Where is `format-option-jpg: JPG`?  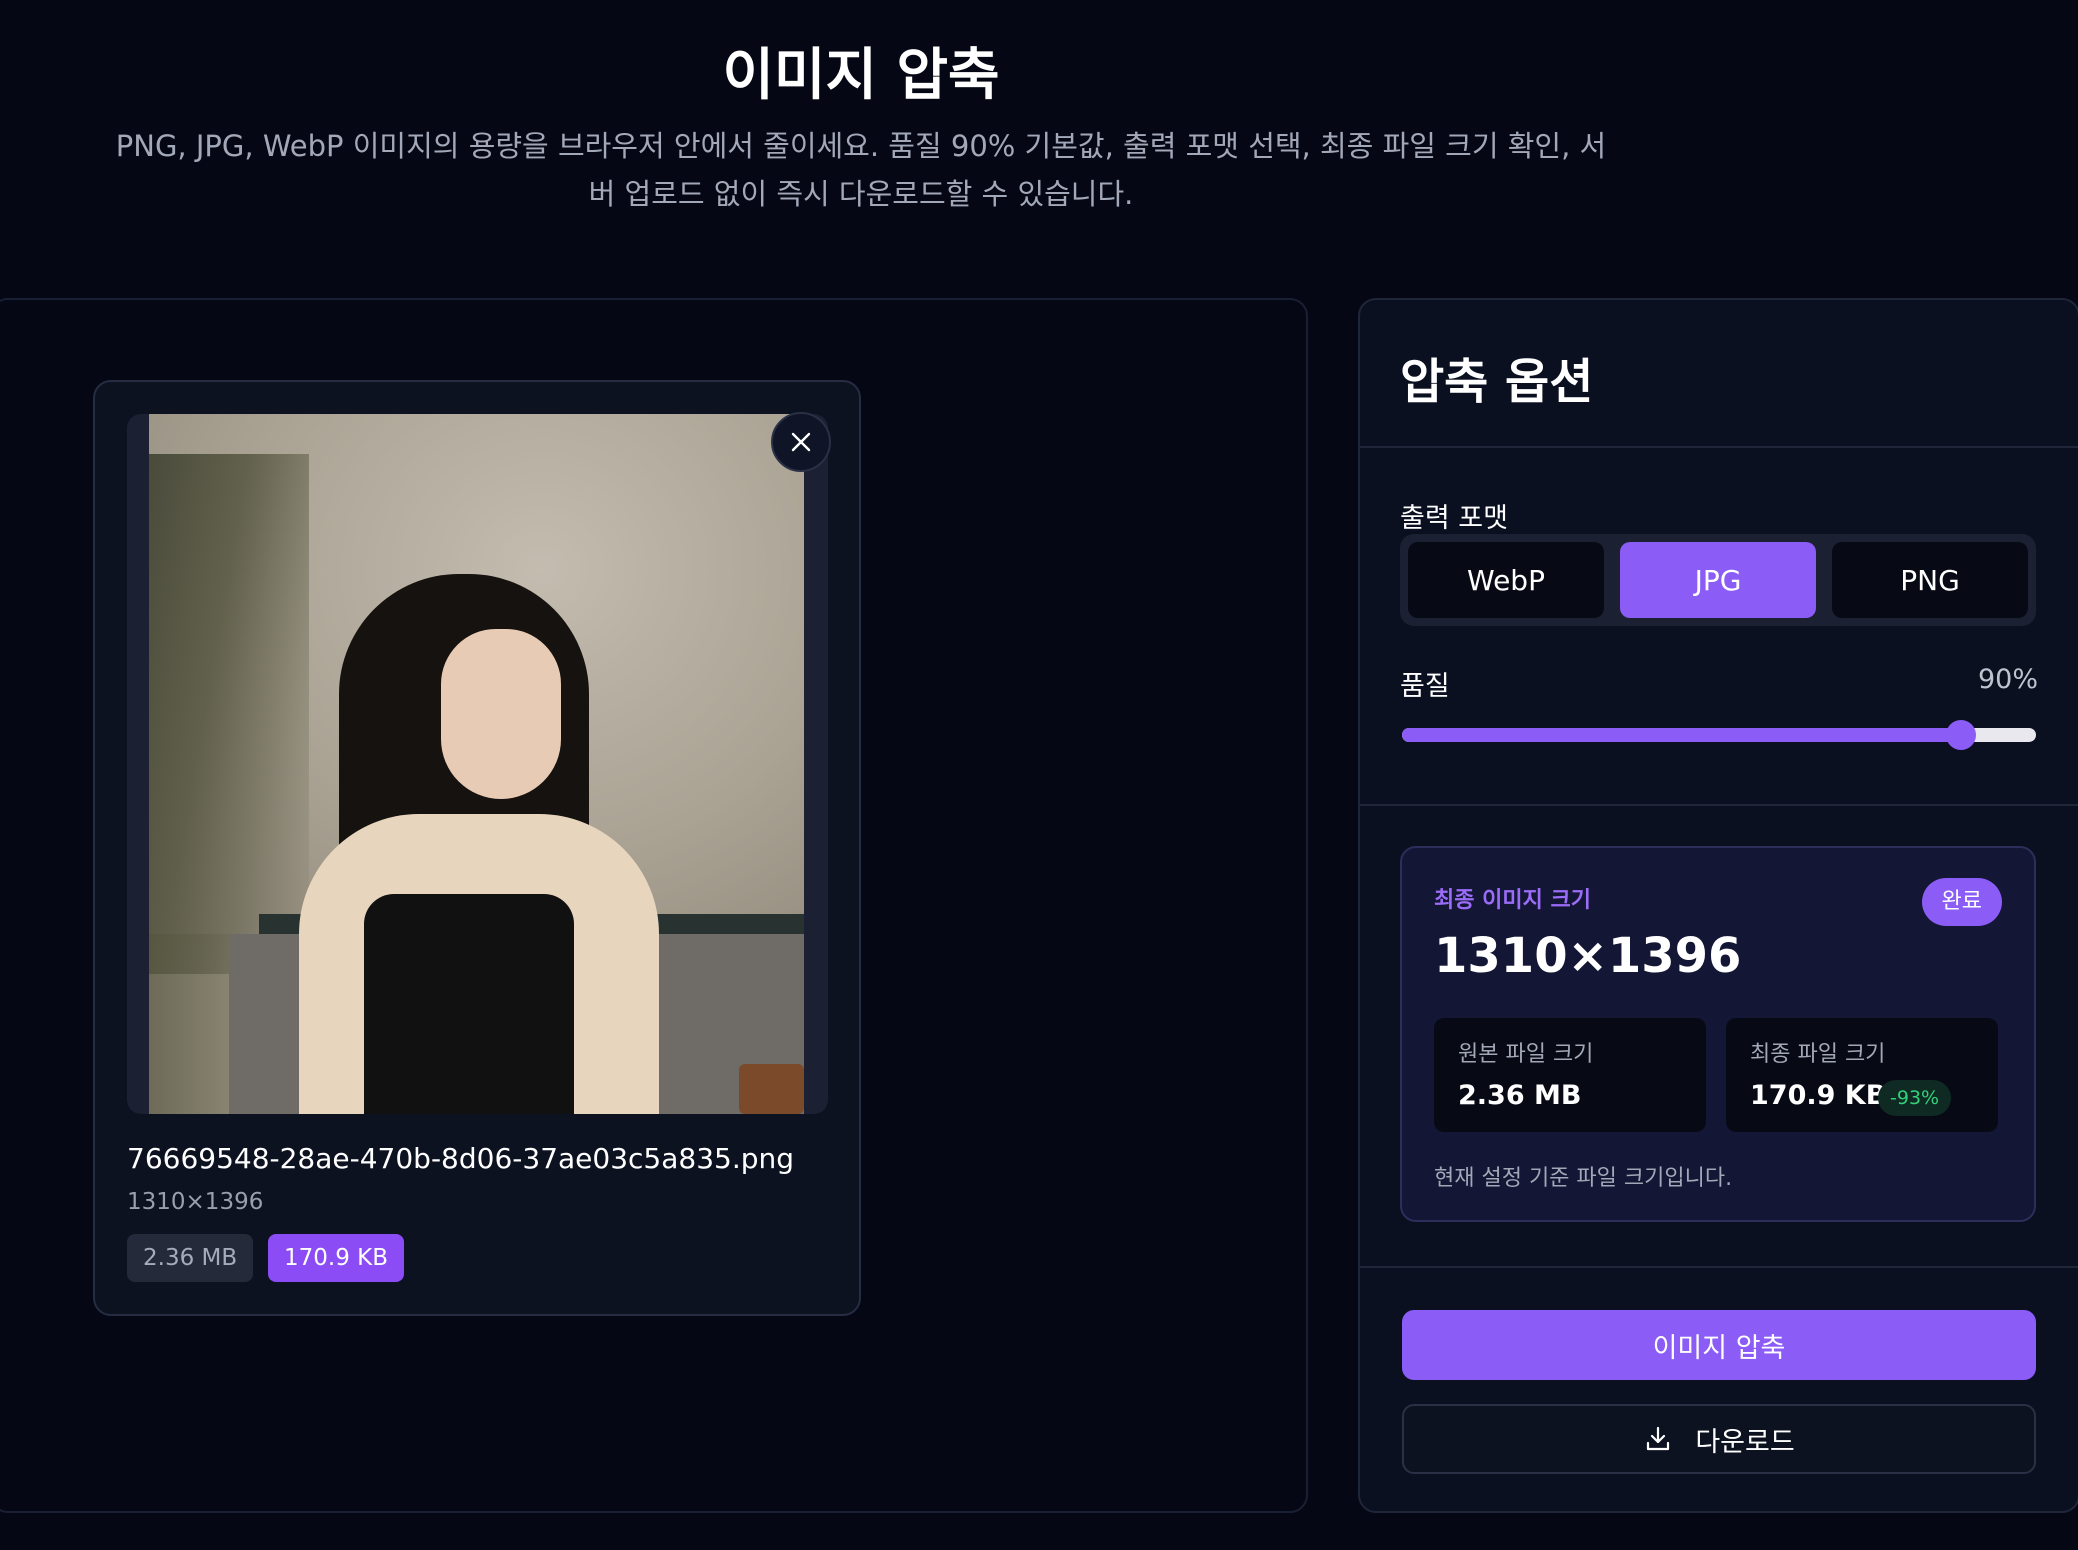 format-option-jpg: JPG is located at coordinates (1718, 580).